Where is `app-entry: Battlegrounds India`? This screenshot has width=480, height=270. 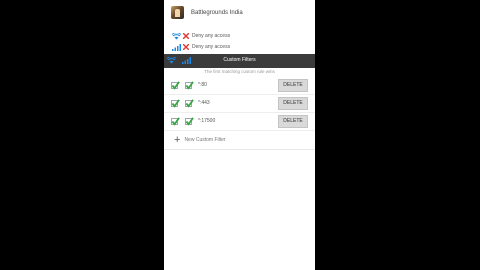 app-entry: Battlegrounds India is located at coordinates (207, 12).